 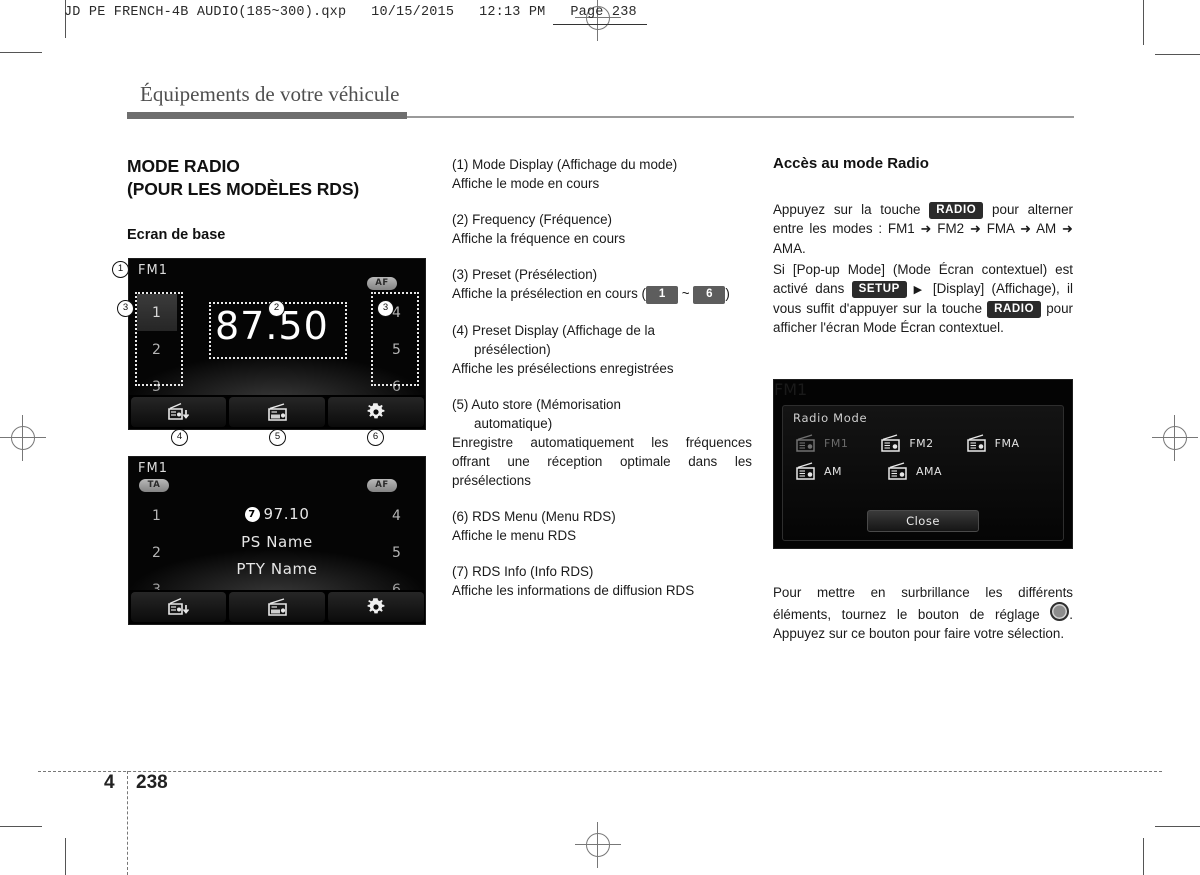 What do you see at coordinates (565, 164) in the screenshot?
I see `item-1-label: (1) Mode Display (Affichage du mode)` at bounding box center [565, 164].